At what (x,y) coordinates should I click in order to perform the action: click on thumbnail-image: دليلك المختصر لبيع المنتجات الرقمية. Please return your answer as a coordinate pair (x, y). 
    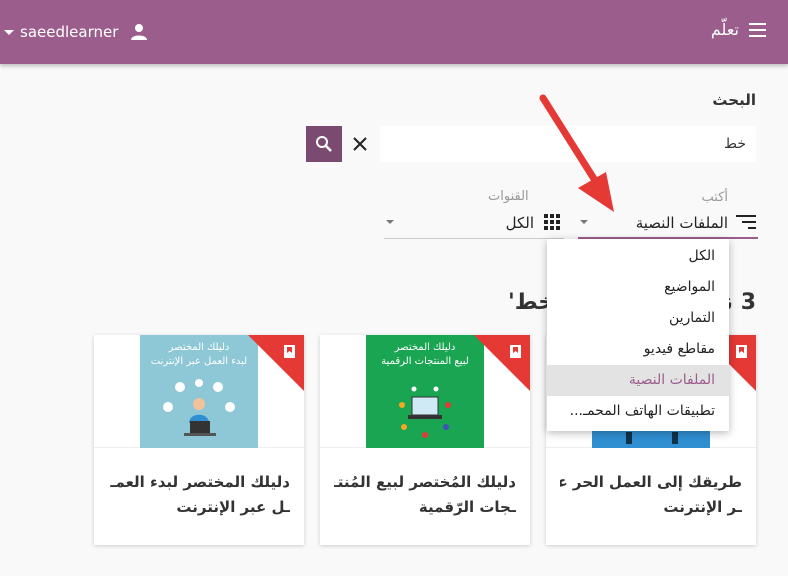
    Looking at the image, I should click on (425, 391).